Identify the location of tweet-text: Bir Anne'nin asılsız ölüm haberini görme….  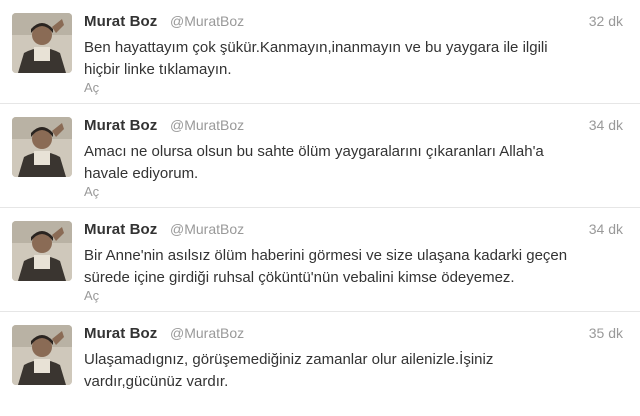
(326, 266).